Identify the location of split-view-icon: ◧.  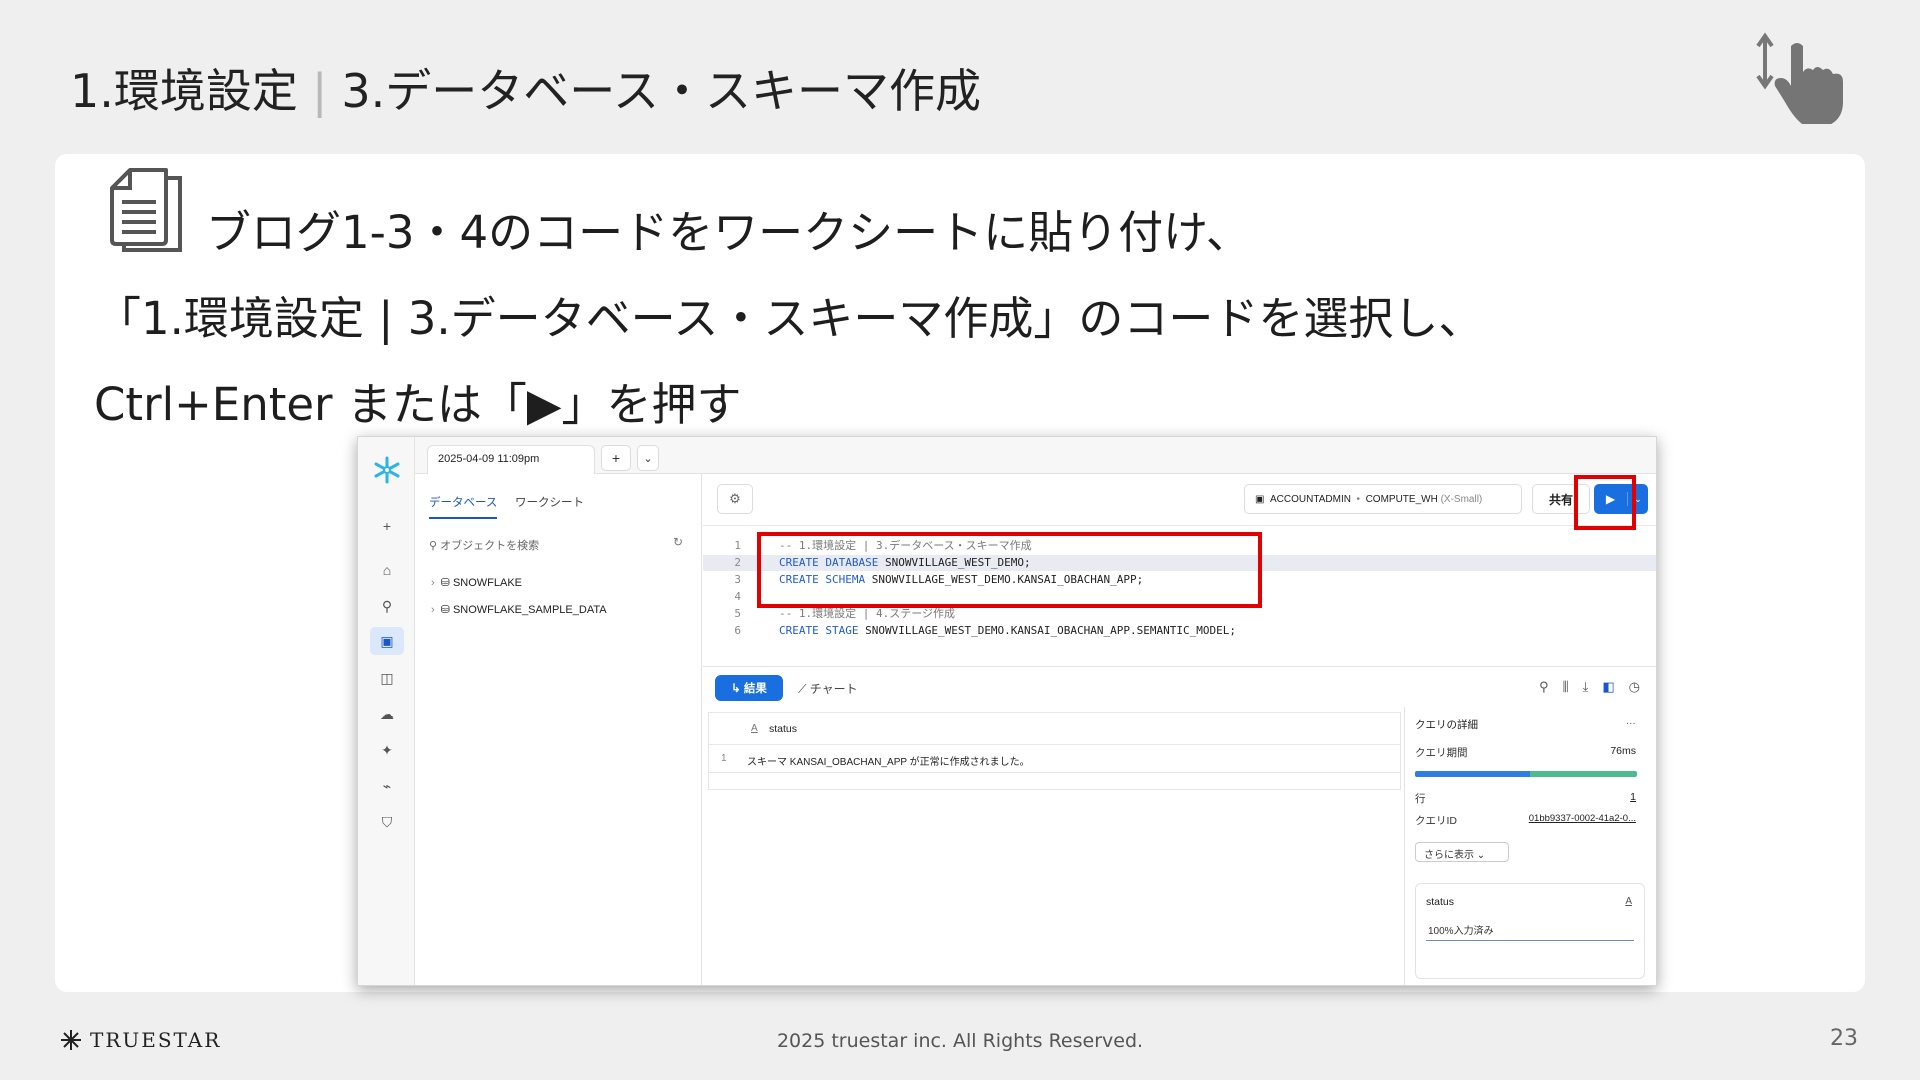
(1608, 687).